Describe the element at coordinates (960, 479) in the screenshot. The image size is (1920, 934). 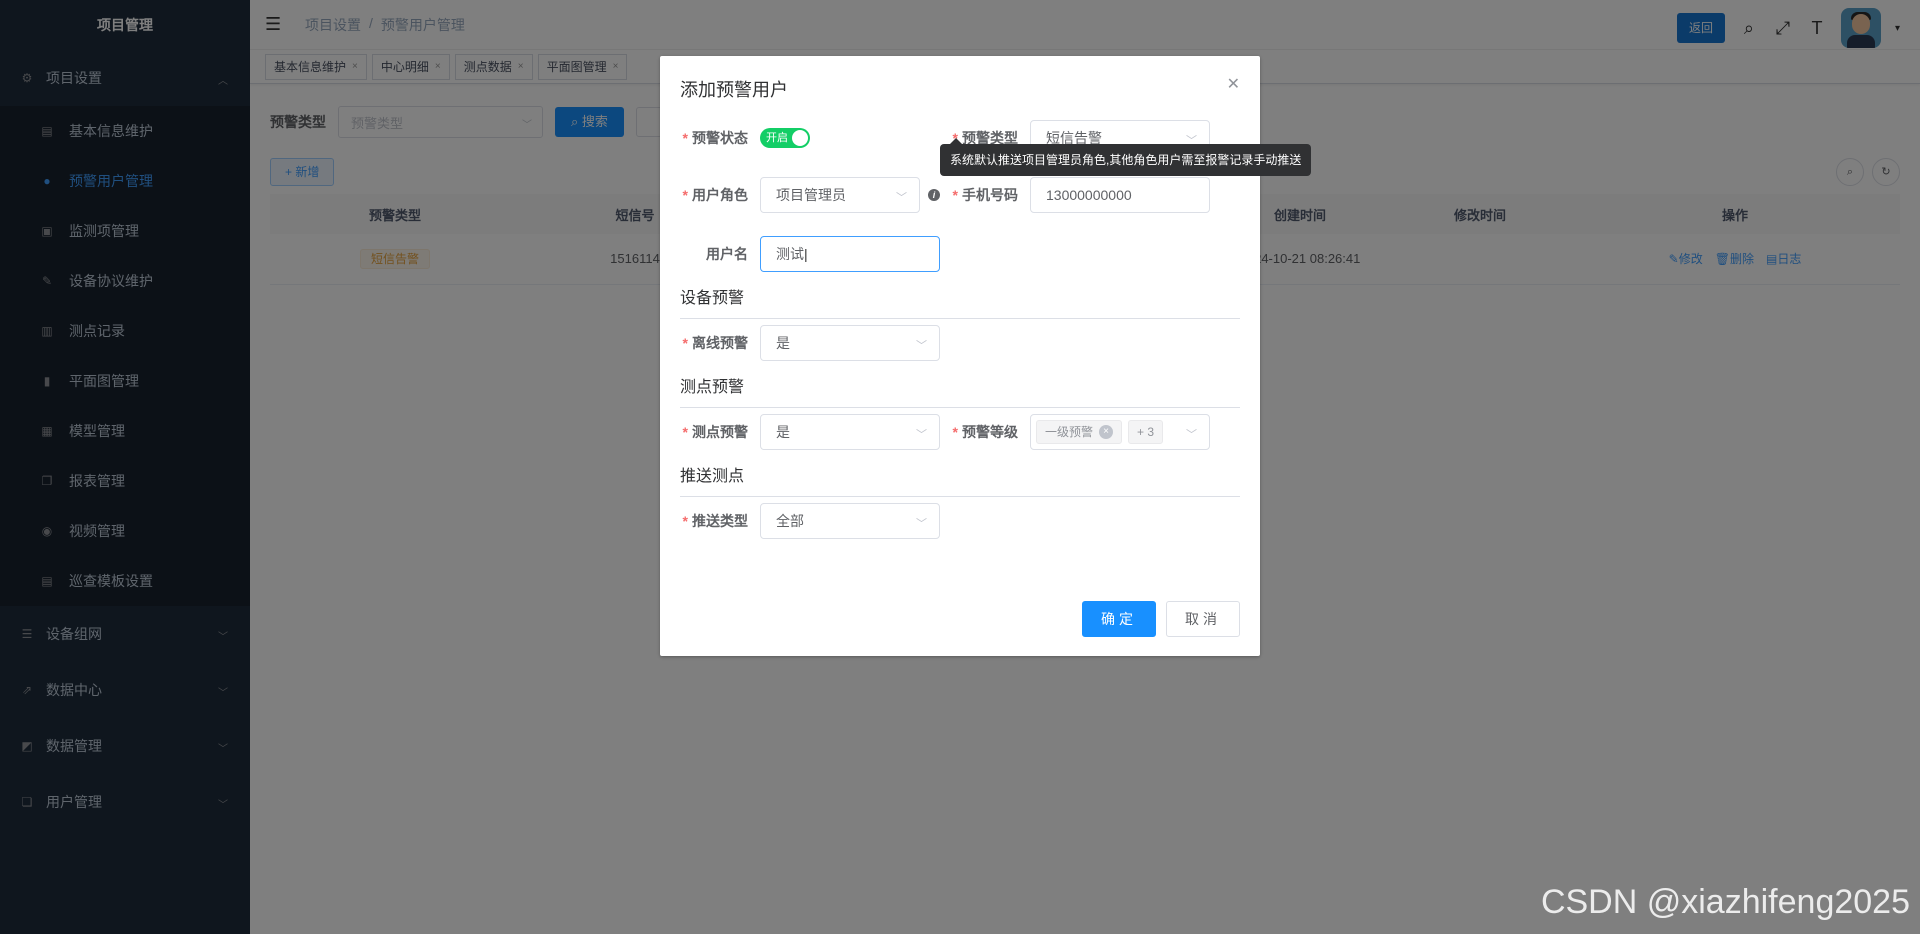
I see `section-push-points: 推送测点` at that location.